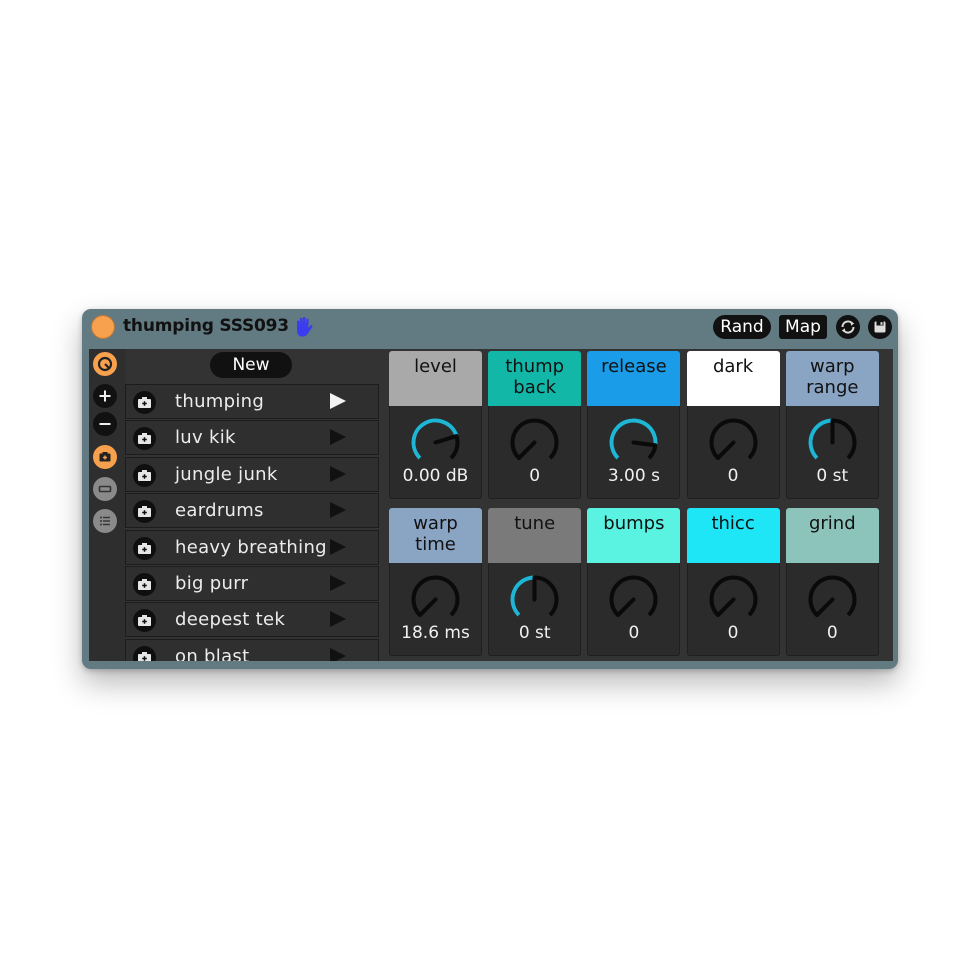  I want to click on macro-label: grind, so click(832, 535).